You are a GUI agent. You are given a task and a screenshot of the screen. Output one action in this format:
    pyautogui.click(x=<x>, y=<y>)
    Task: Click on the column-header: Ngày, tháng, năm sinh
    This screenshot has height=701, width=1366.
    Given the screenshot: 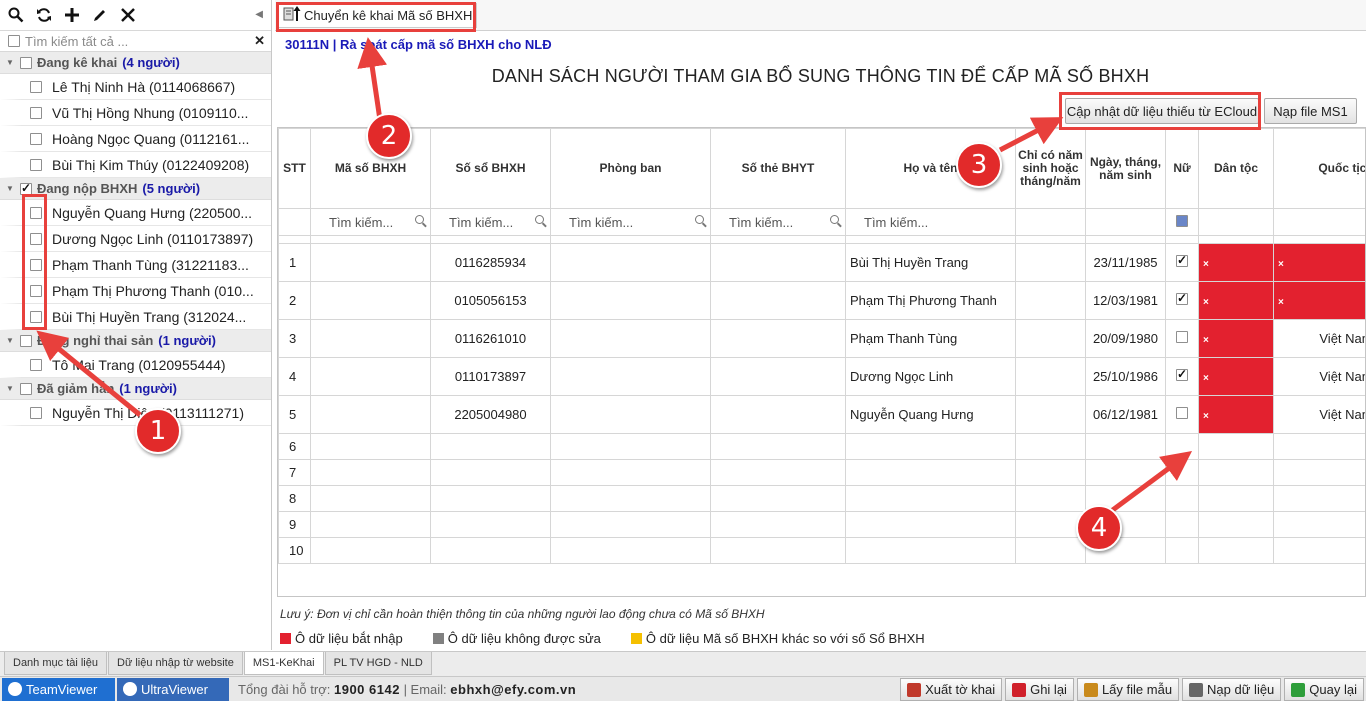 What is the action you would take?
    pyautogui.click(x=1125, y=168)
    